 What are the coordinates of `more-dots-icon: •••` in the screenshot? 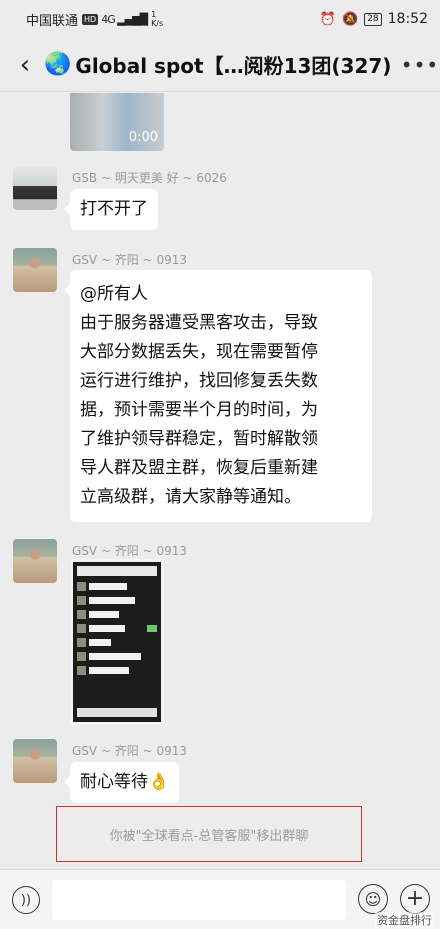 It's located at (420, 65).